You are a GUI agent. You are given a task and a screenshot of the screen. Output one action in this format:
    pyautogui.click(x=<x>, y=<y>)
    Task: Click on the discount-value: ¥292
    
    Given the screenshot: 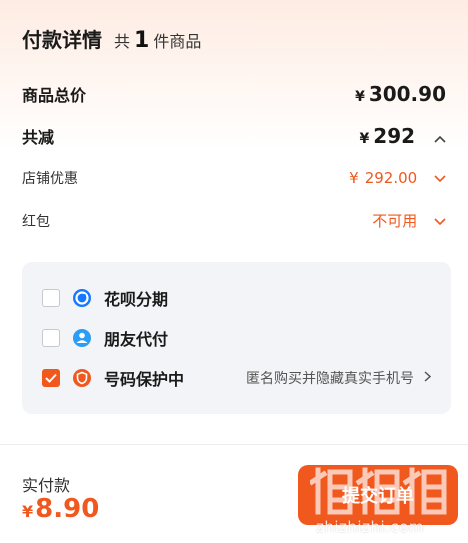 What is the action you would take?
    pyautogui.click(x=403, y=136)
    